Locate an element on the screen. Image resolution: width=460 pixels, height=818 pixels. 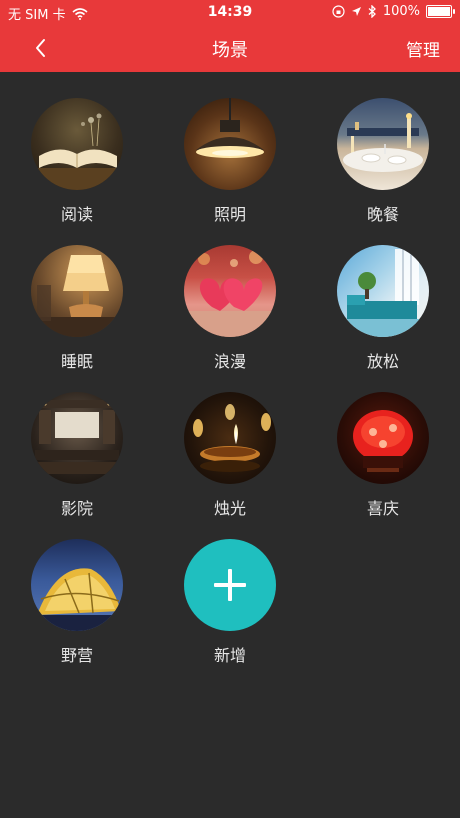
scene-label: 放松 is located at coordinates (382, 361).